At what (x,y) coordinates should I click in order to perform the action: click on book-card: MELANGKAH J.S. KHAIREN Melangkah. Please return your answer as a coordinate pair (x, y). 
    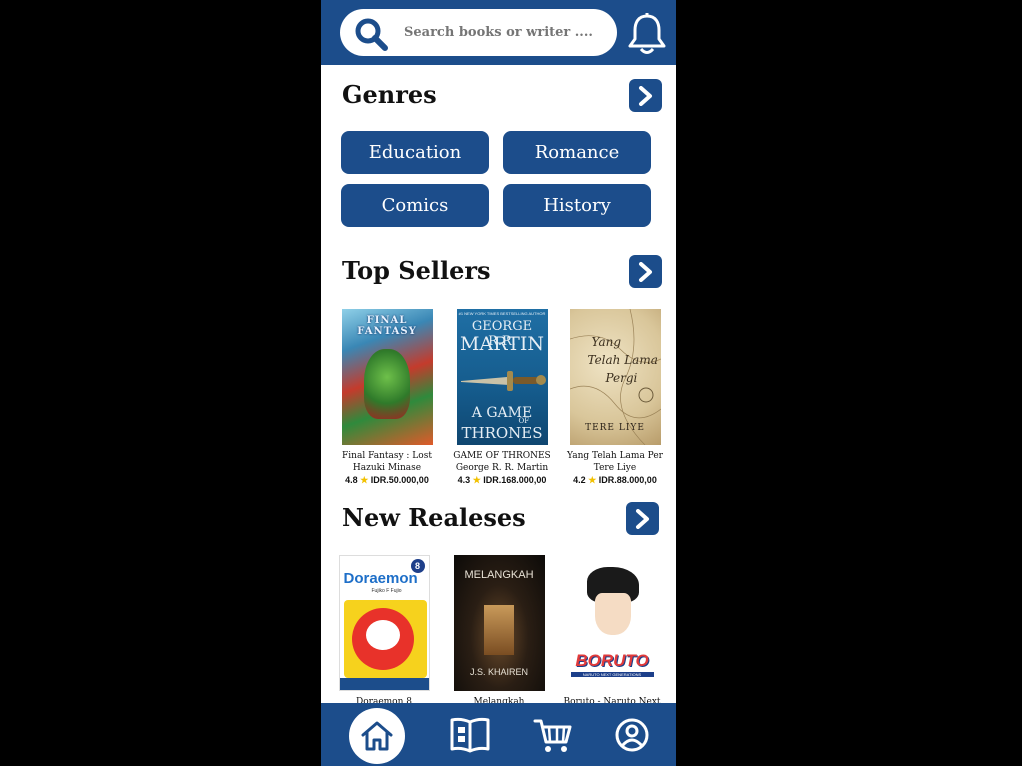
    Looking at the image, I should click on (499, 631).